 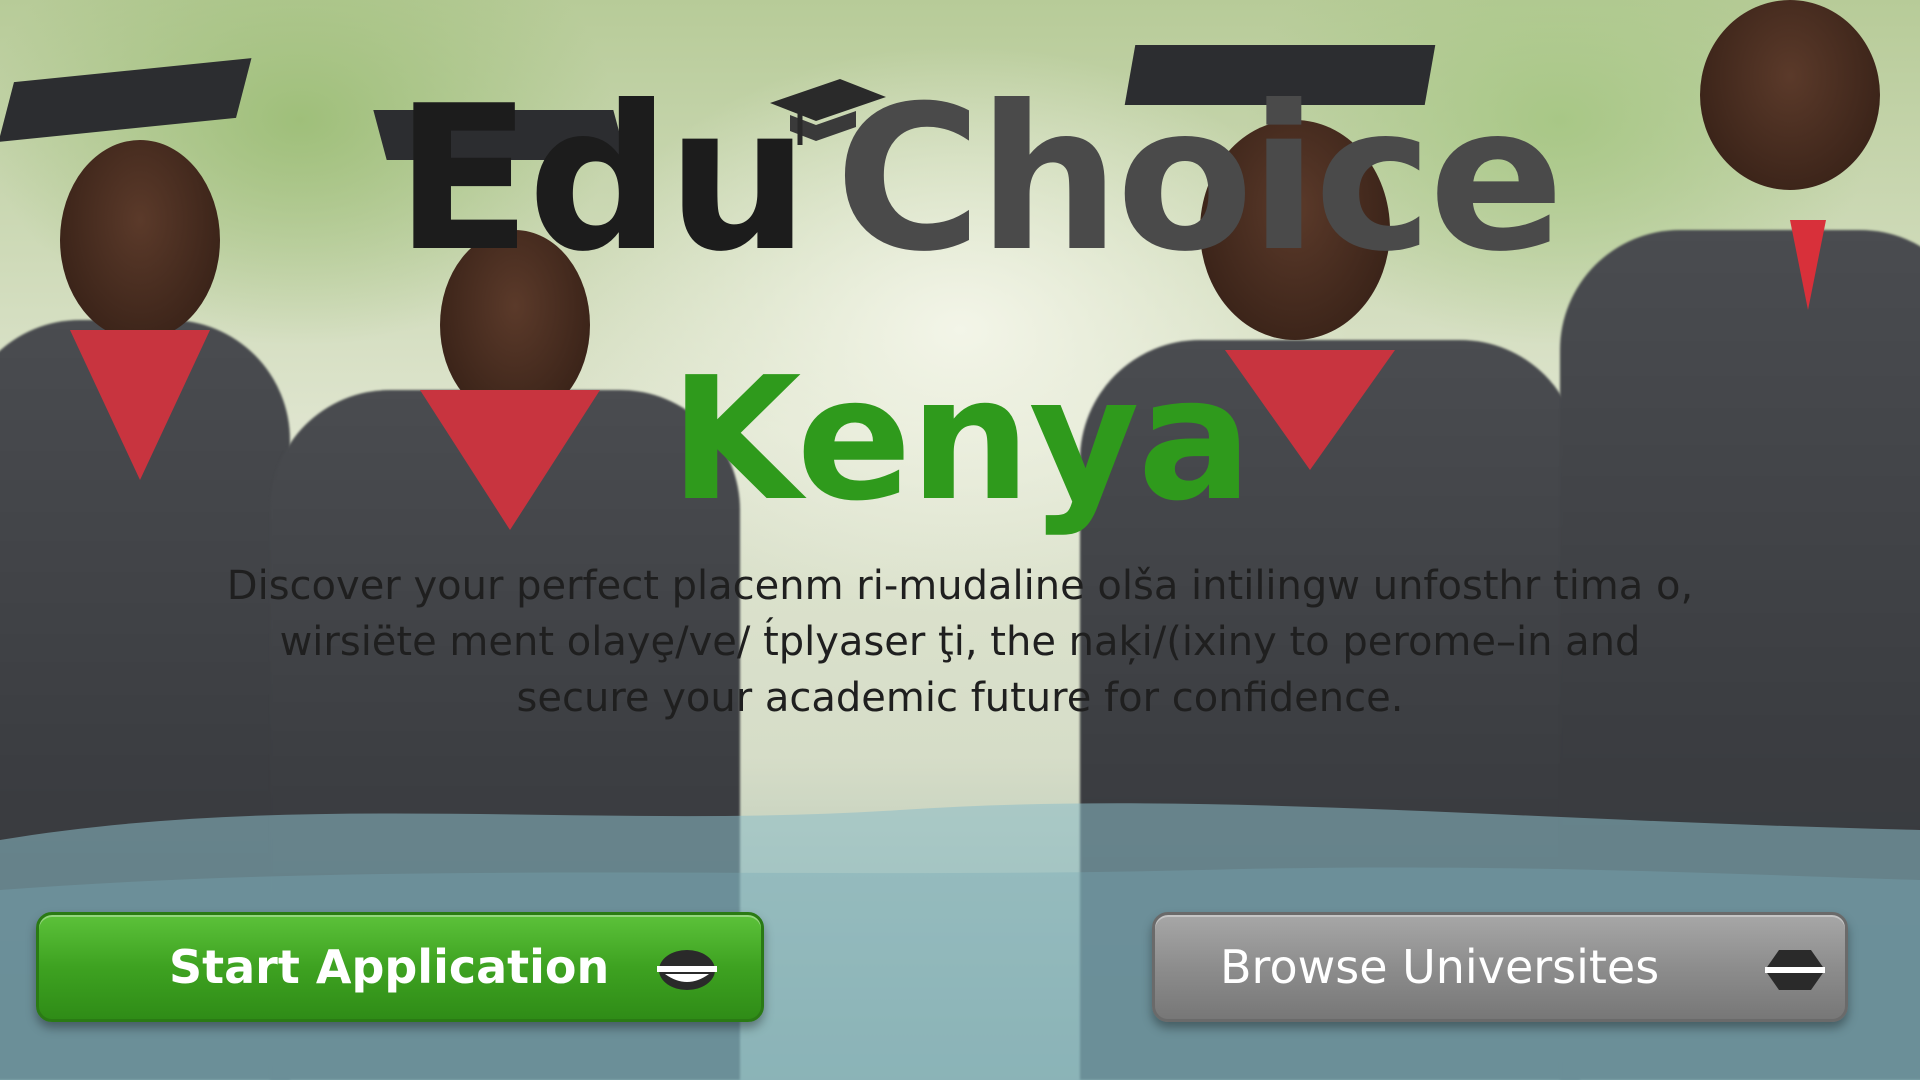 I want to click on necktie, so click(x=1808, y=265).